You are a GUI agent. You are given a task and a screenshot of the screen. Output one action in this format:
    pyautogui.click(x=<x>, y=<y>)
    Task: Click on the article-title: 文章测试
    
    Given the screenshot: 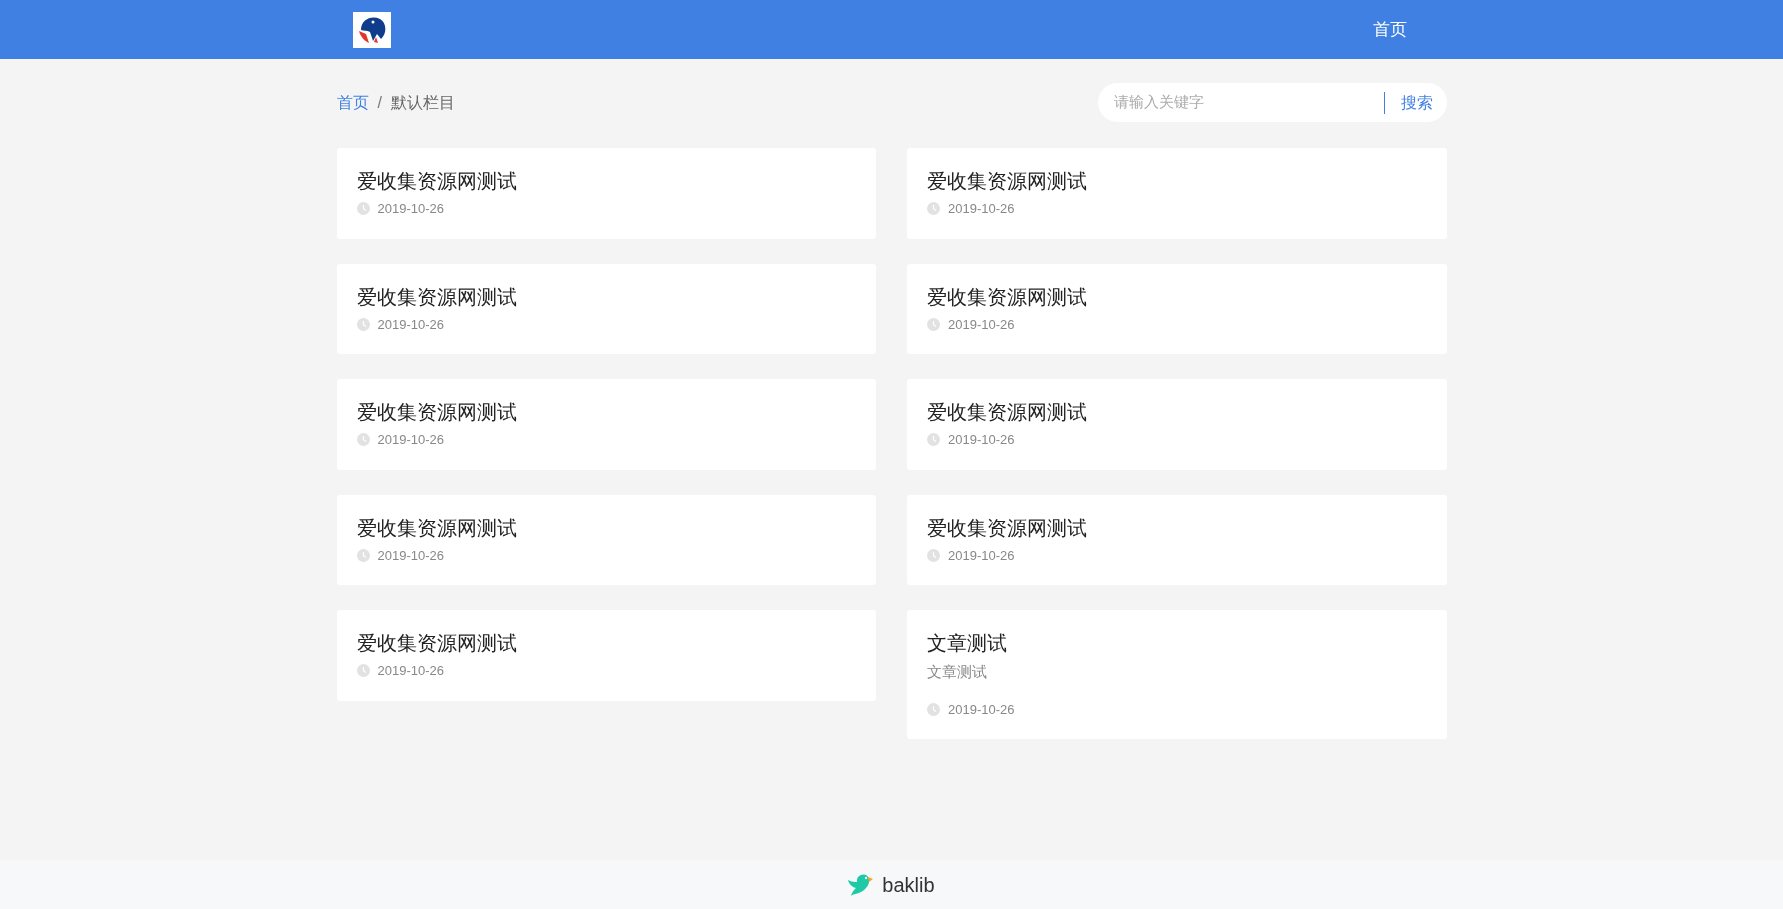 What is the action you would take?
    pyautogui.click(x=967, y=643)
    